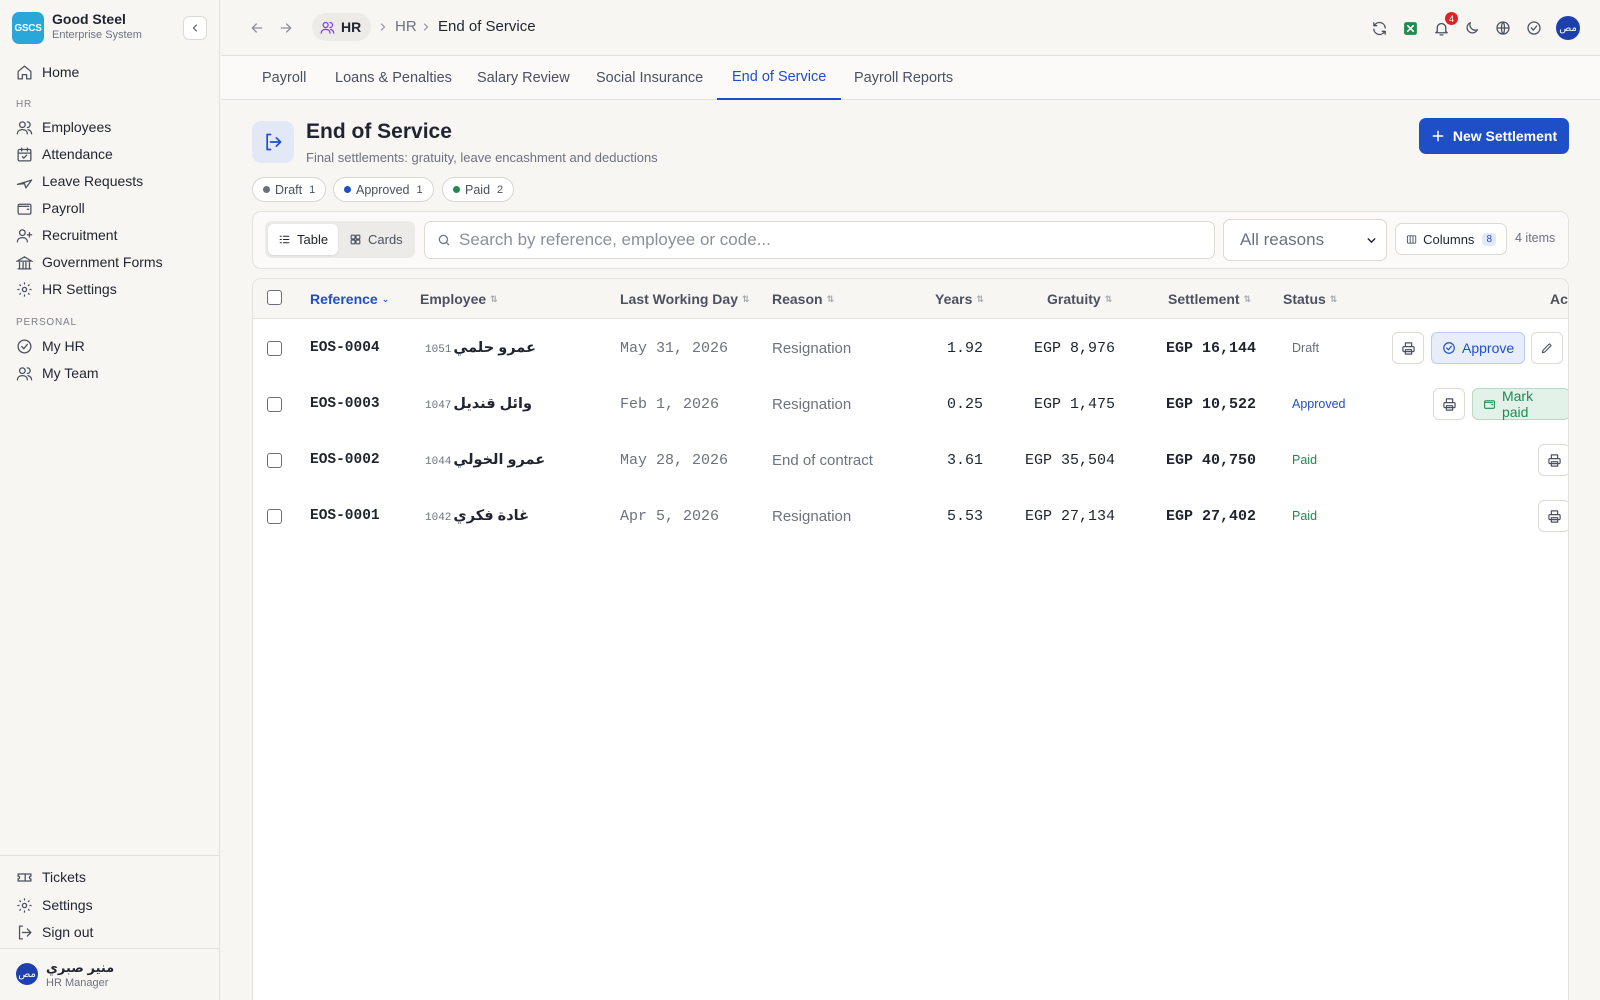 This screenshot has height=1000, width=1600. What do you see at coordinates (1444, 25) in the screenshot?
I see `notifications-button: 4` at bounding box center [1444, 25].